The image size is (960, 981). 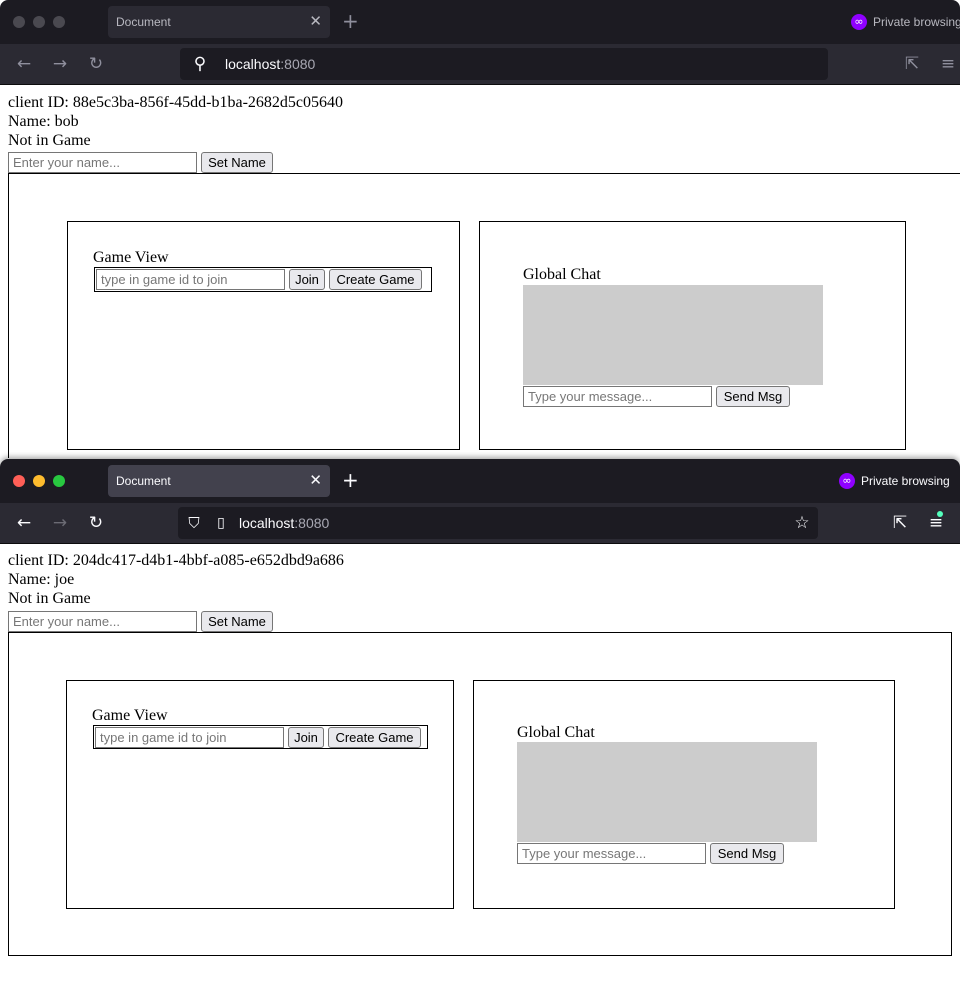 I want to click on shield-icon: ⛉, so click(x=194, y=523).